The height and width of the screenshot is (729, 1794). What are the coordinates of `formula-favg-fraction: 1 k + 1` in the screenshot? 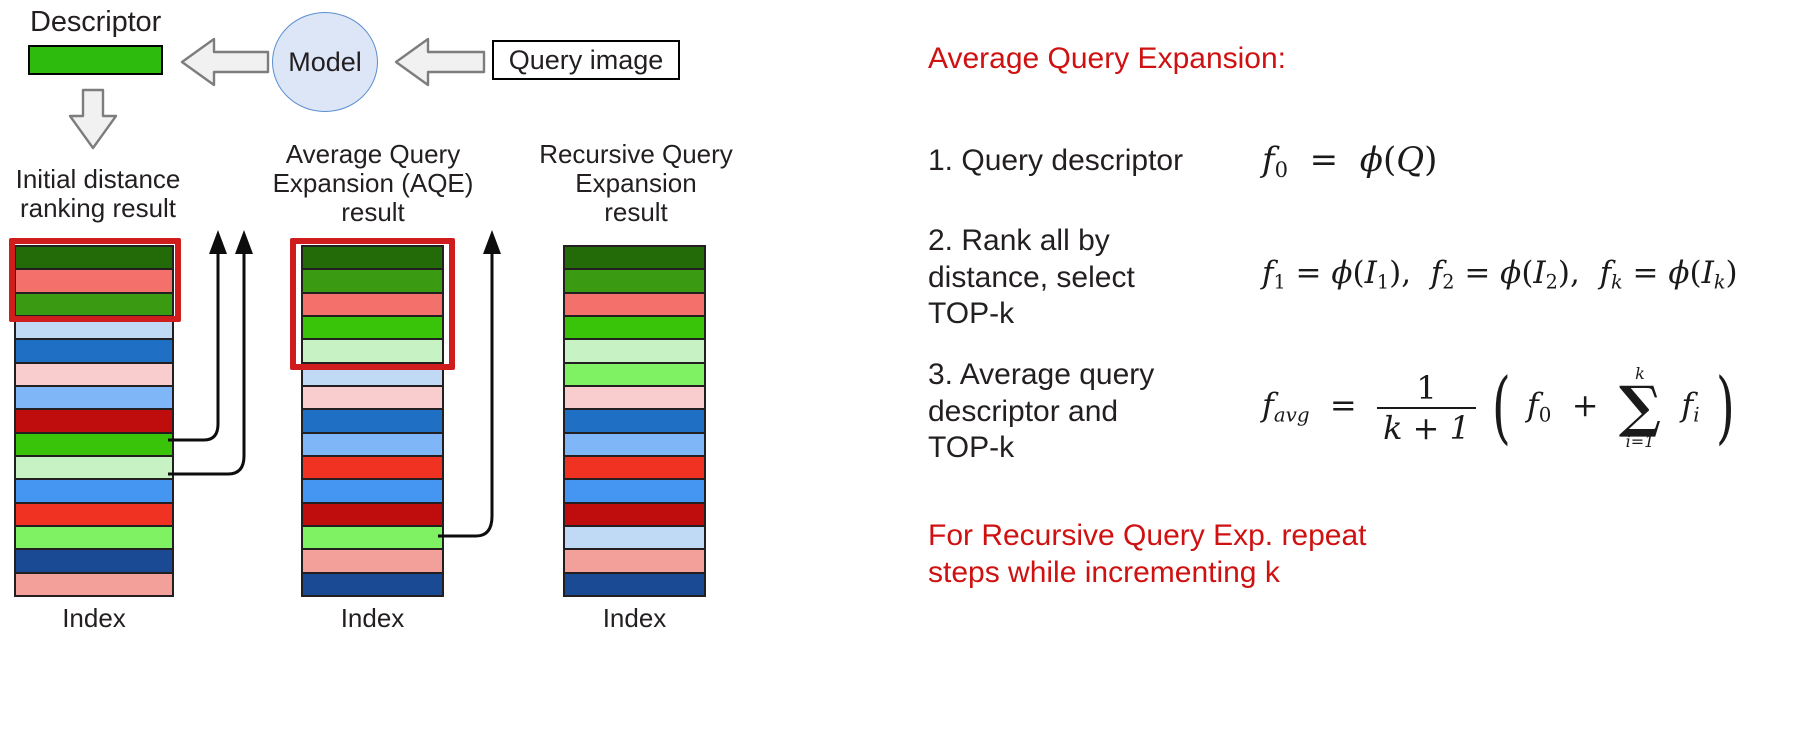 It's located at (1426, 408).